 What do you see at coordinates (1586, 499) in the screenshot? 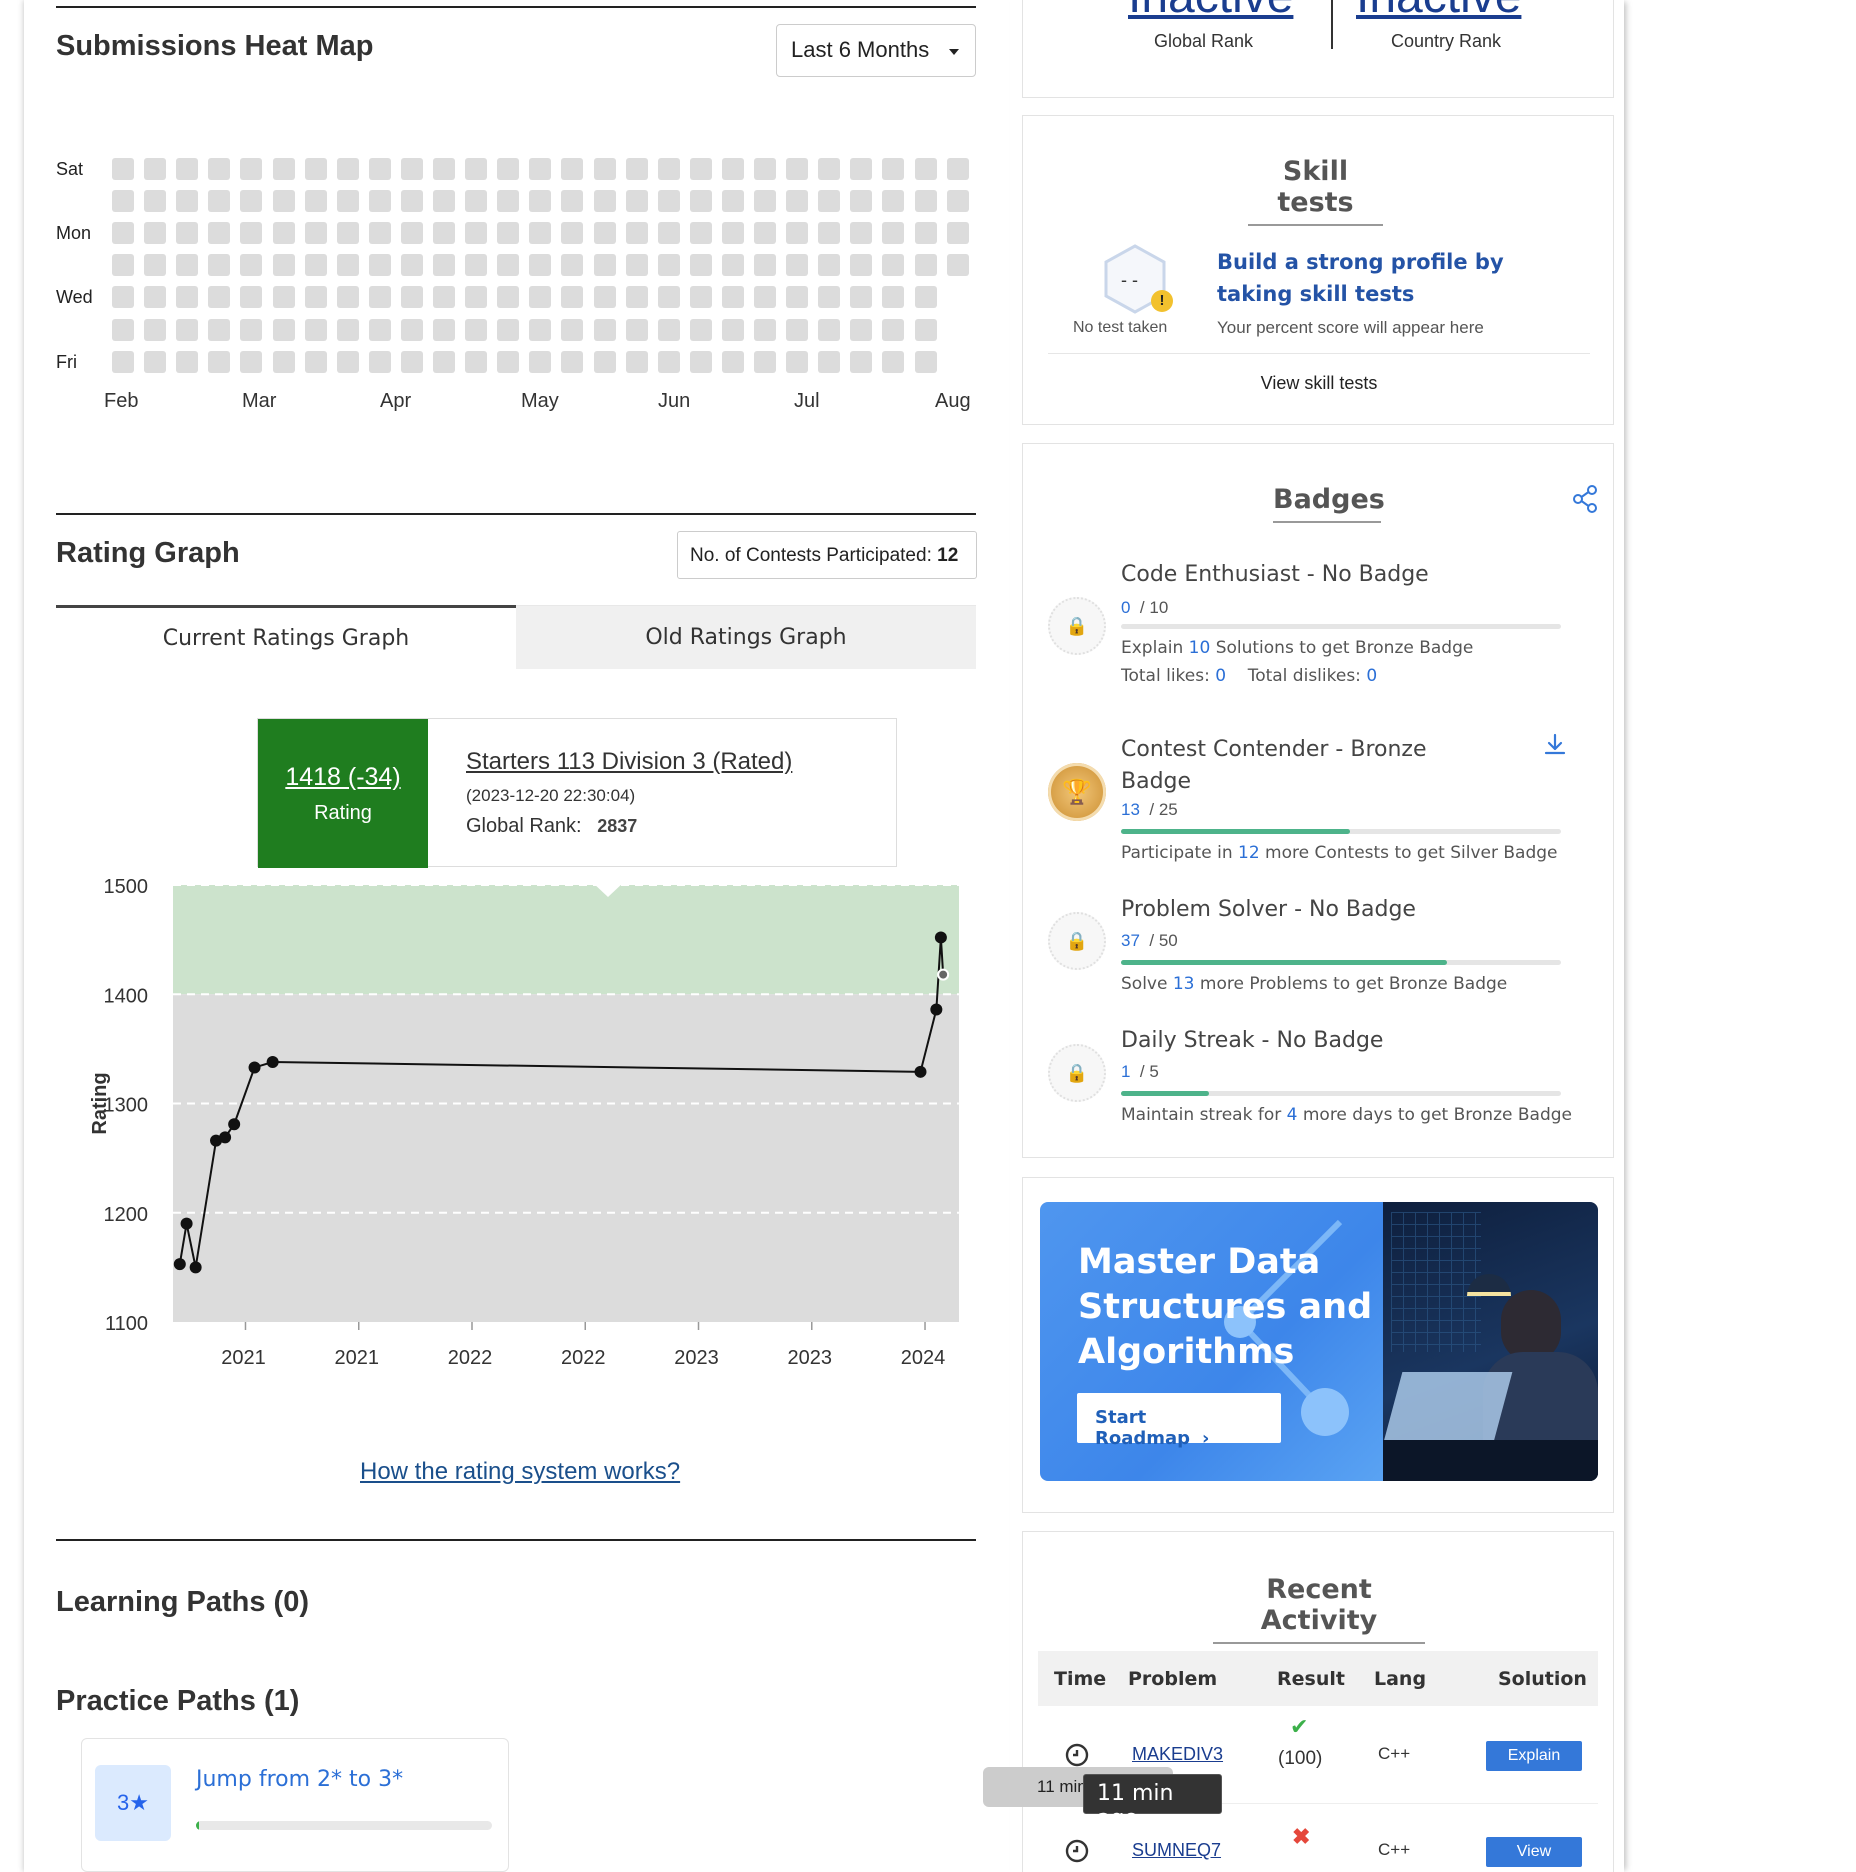
I see `share-icon` at bounding box center [1586, 499].